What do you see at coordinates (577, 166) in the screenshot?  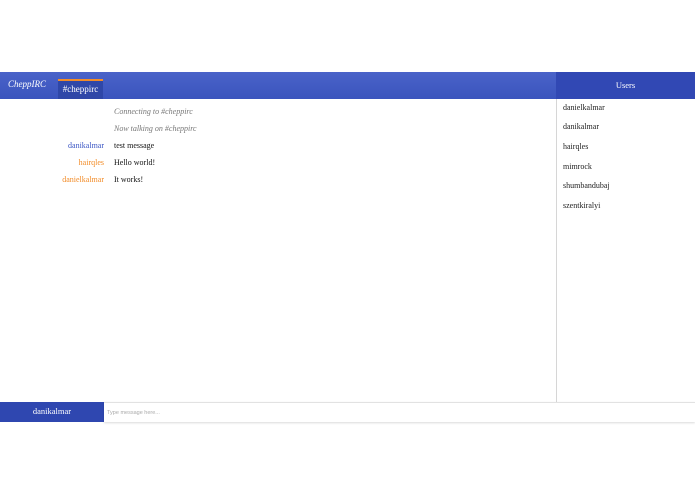 I see `user-item: mimrock` at bounding box center [577, 166].